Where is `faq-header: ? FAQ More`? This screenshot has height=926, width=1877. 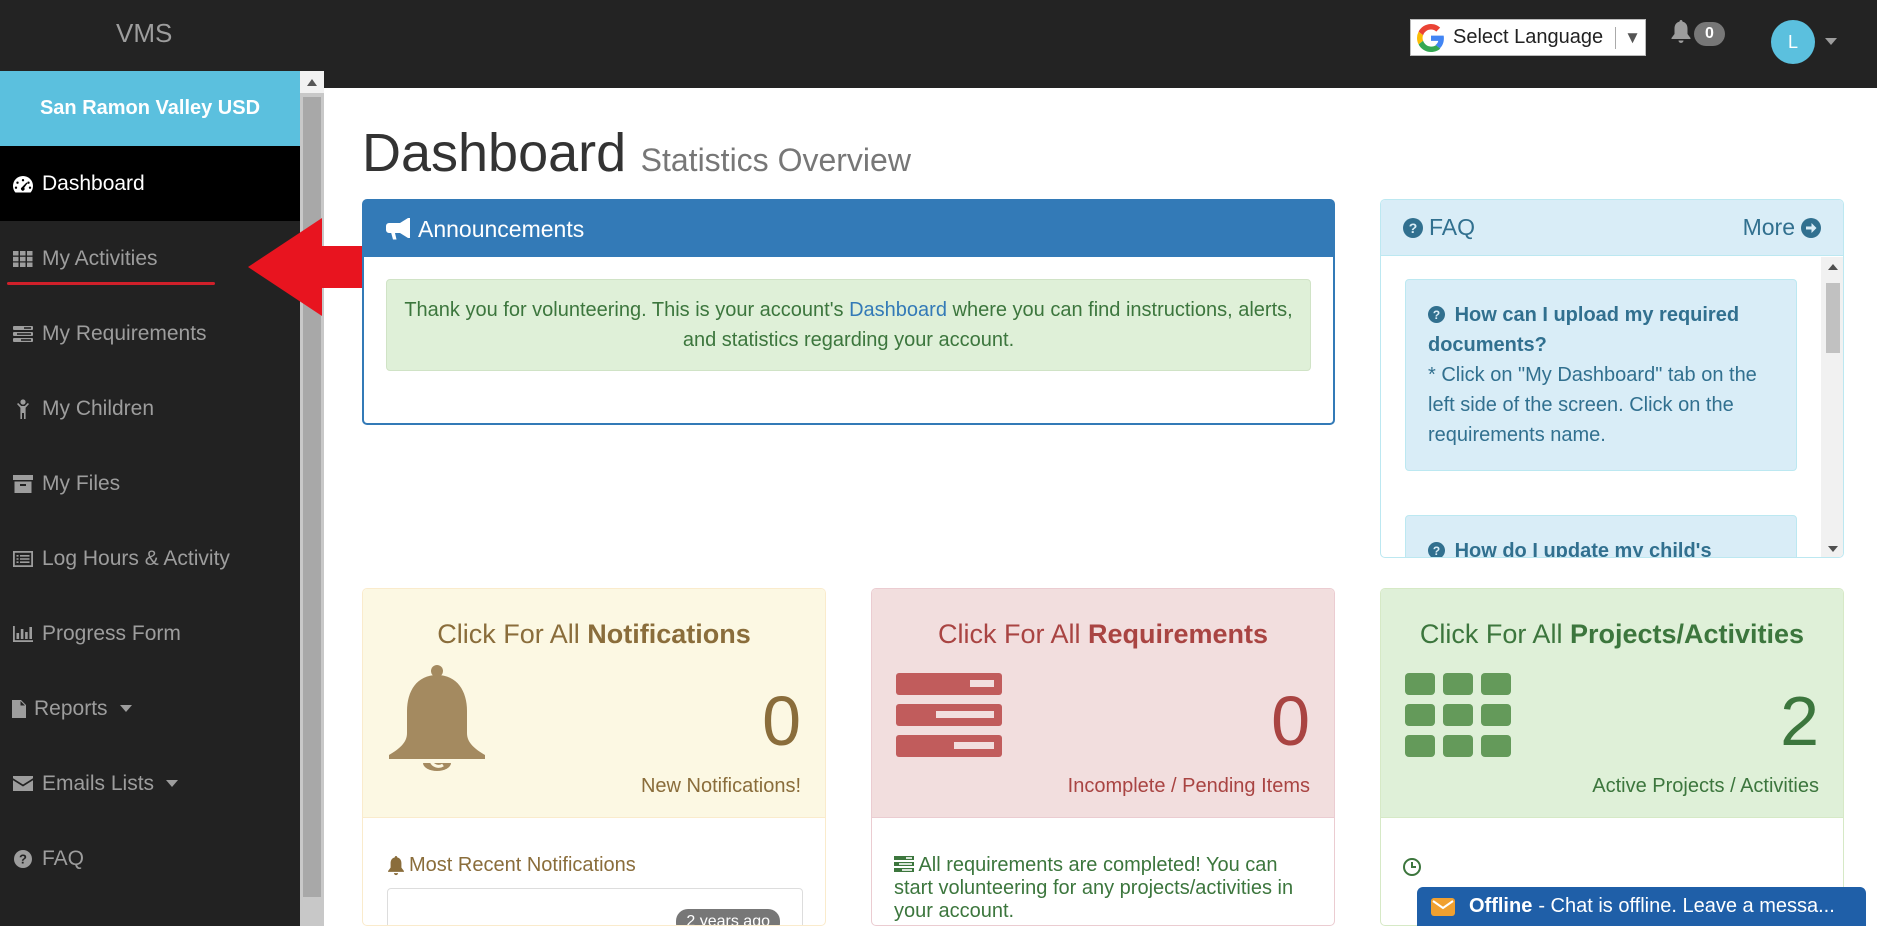 faq-header: ? FAQ More is located at coordinates (1612, 228).